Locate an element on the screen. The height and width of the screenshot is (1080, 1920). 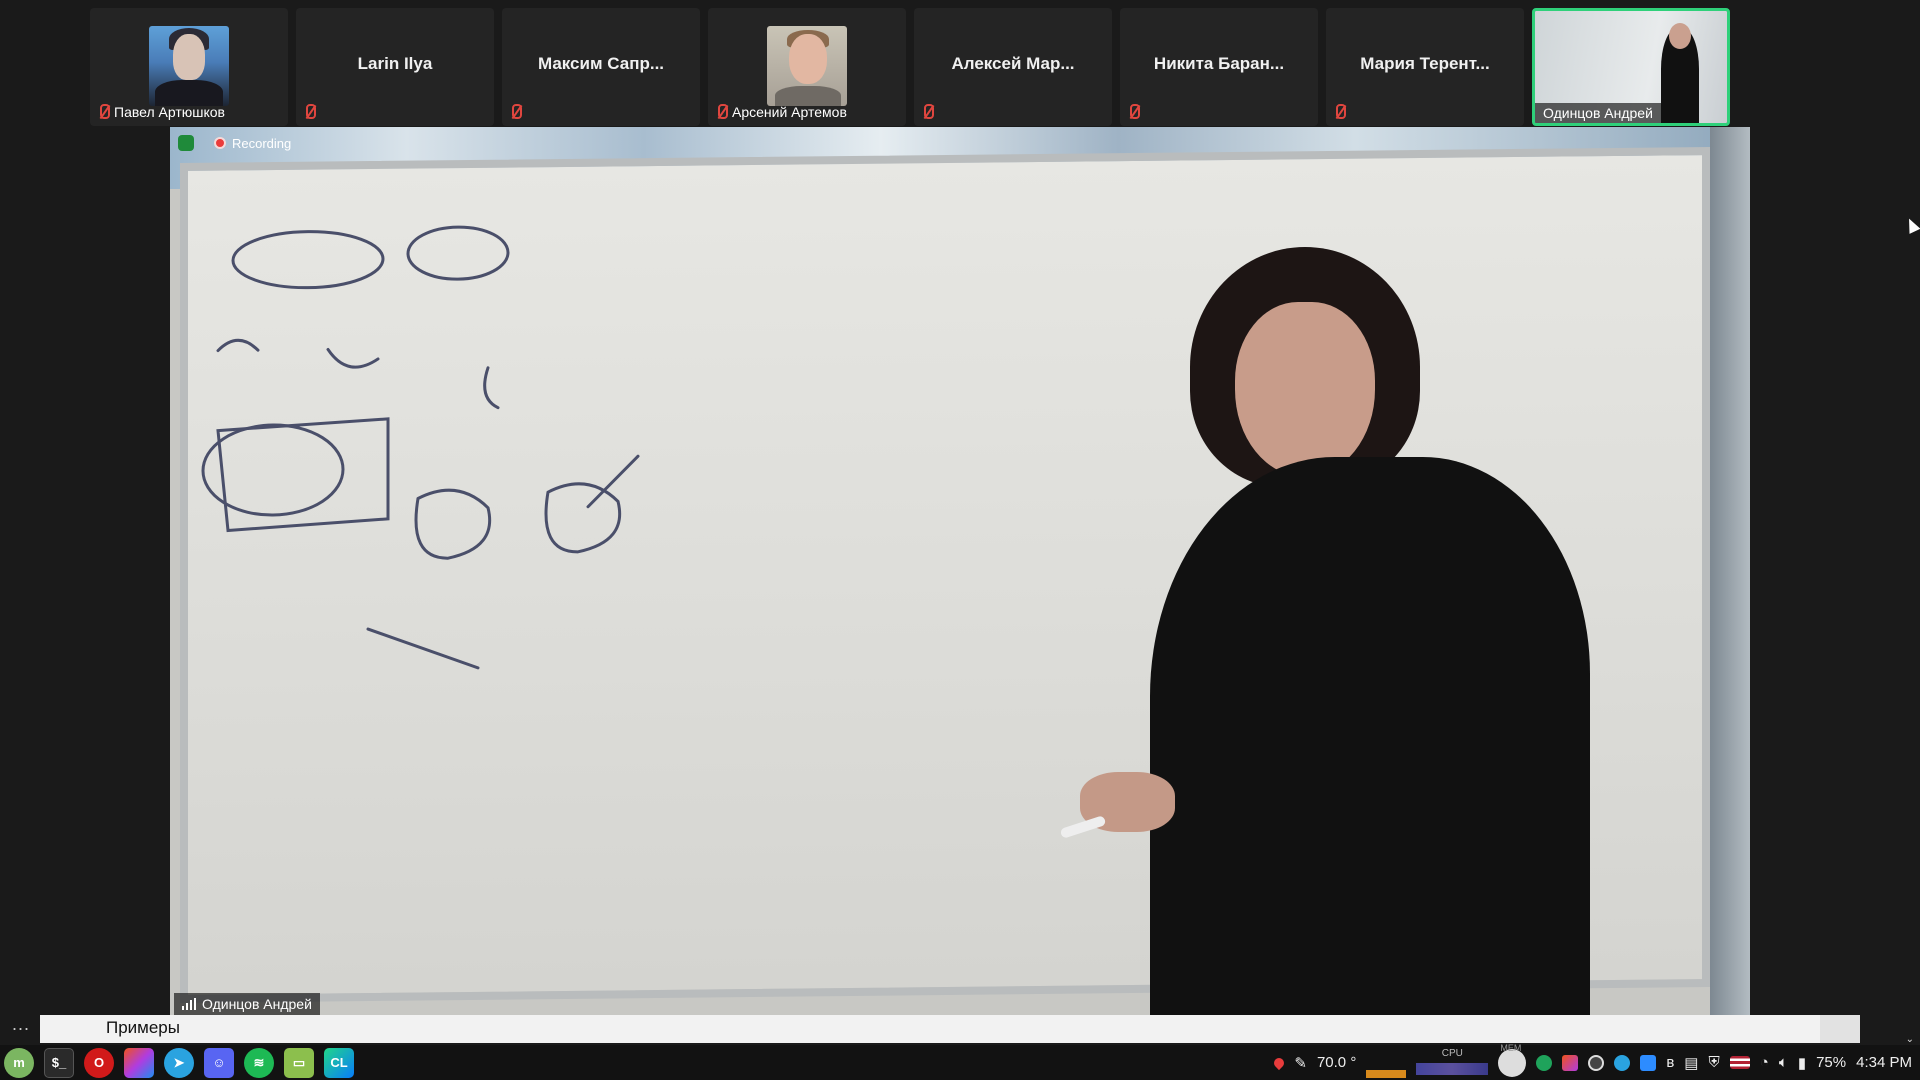
signal-strength-icon is located at coordinates (189, 1004).